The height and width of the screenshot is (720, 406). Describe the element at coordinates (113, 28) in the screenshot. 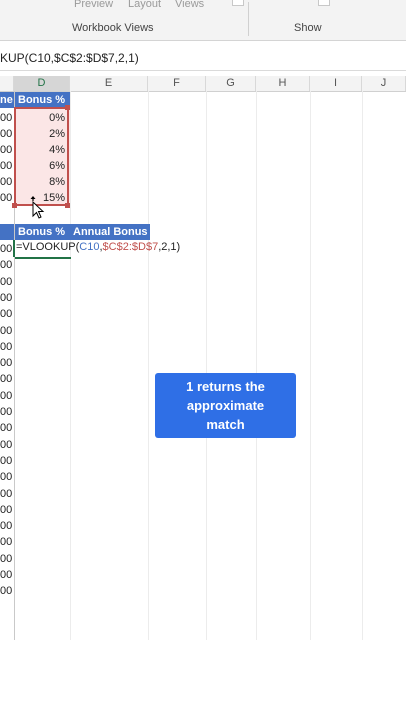

I see `workbook-views-group-label: Workbook Views` at that location.